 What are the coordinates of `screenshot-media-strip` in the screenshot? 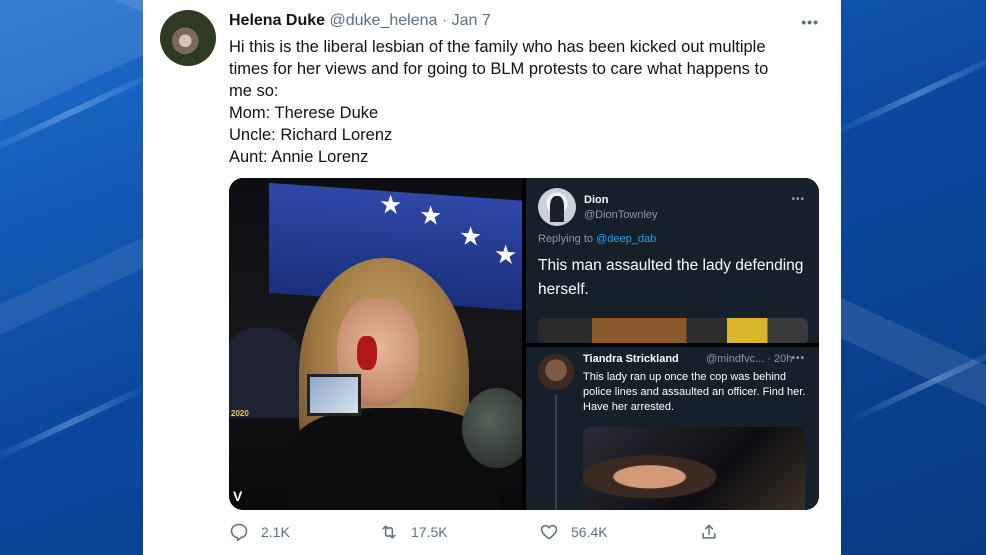 It's located at (673, 330).